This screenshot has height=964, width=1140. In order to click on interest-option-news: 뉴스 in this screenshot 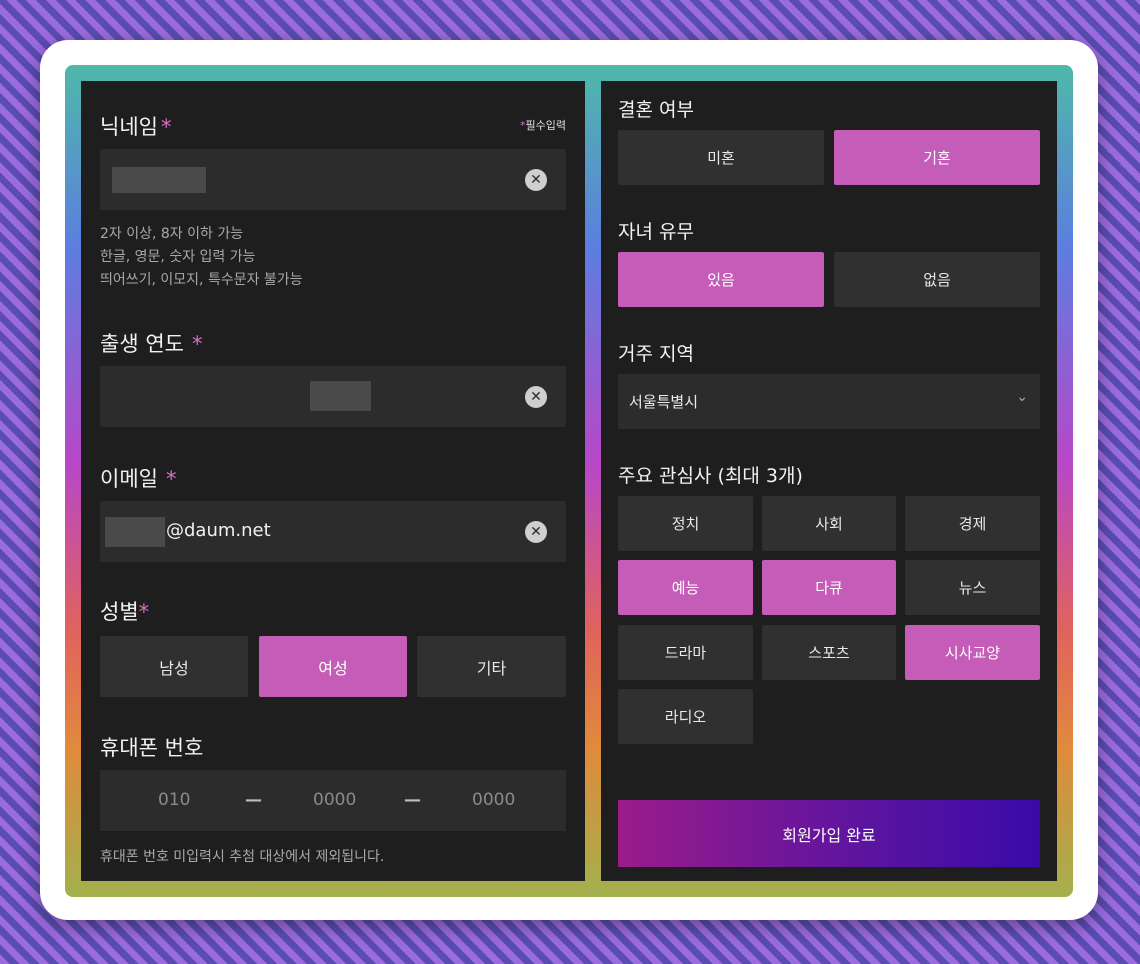, I will do `click(972, 587)`.